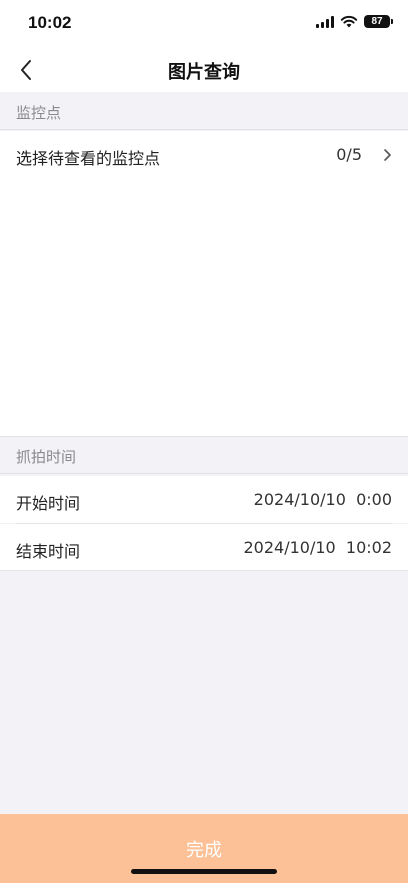 This screenshot has width=408, height=883. Describe the element at coordinates (204, 547) in the screenshot. I see `end-time-row: 结束时间 2024/10/10 10:02` at that location.